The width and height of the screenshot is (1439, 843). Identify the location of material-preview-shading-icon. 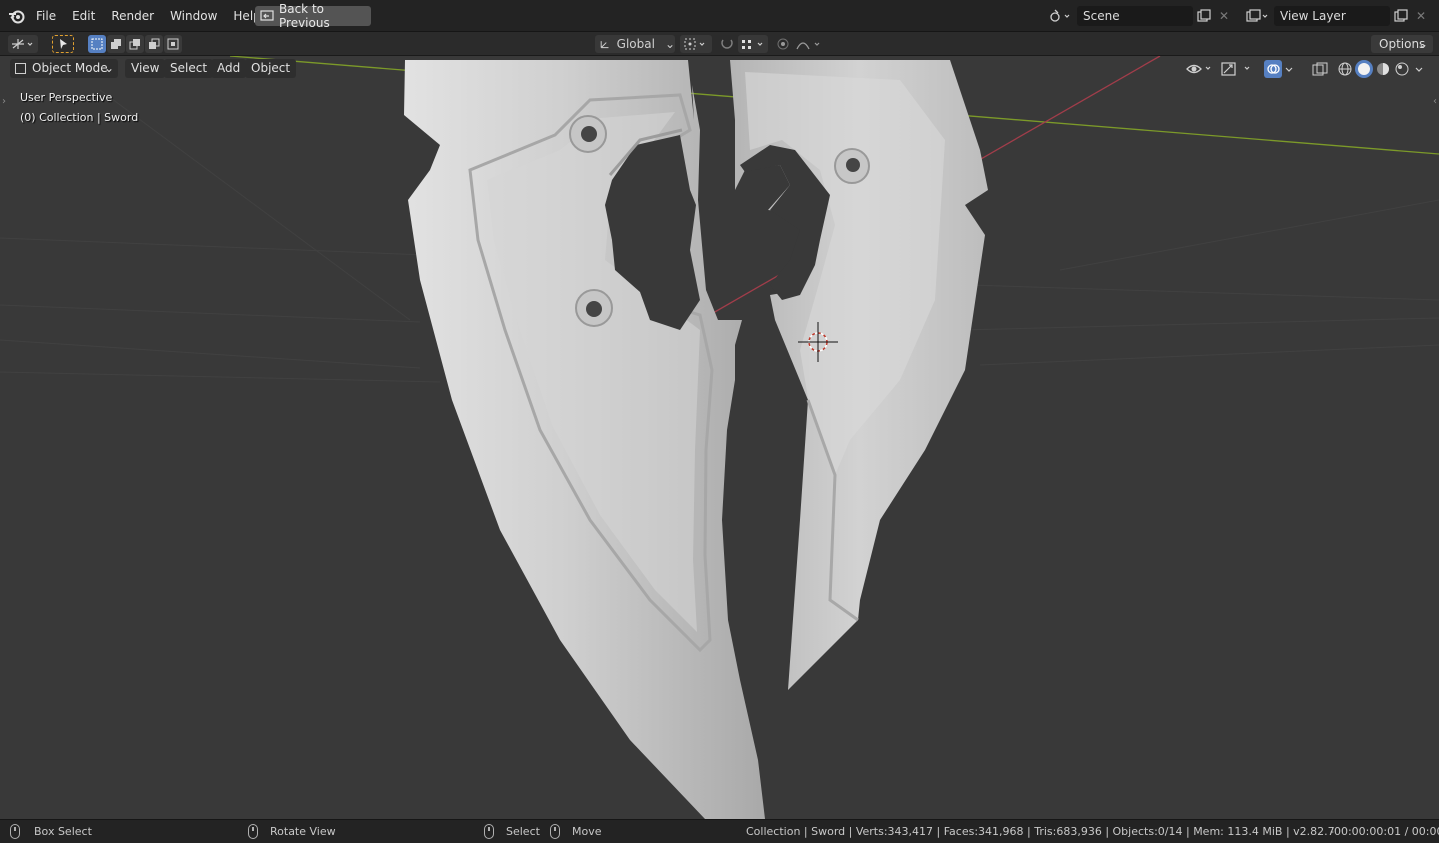
(1383, 69).